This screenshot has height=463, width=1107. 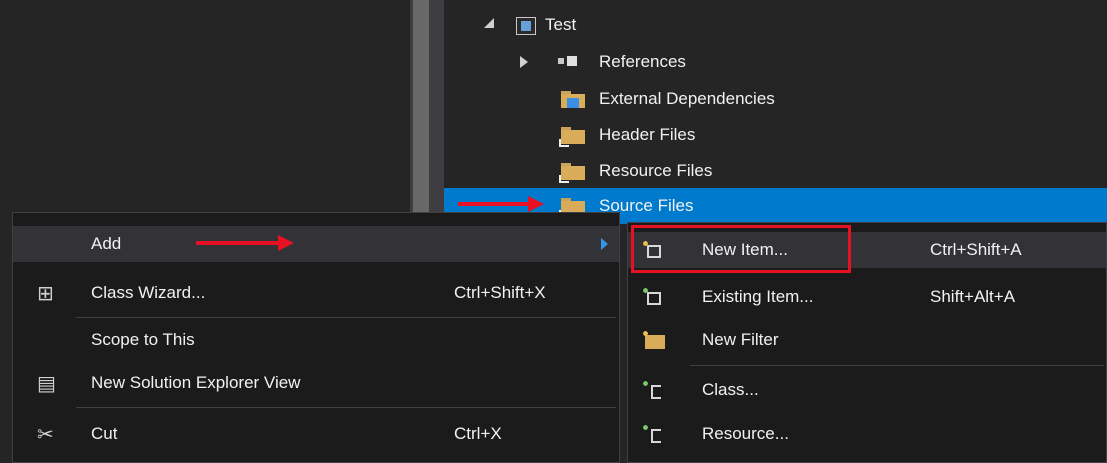 I want to click on tree-item-label: References, so click(x=642, y=61).